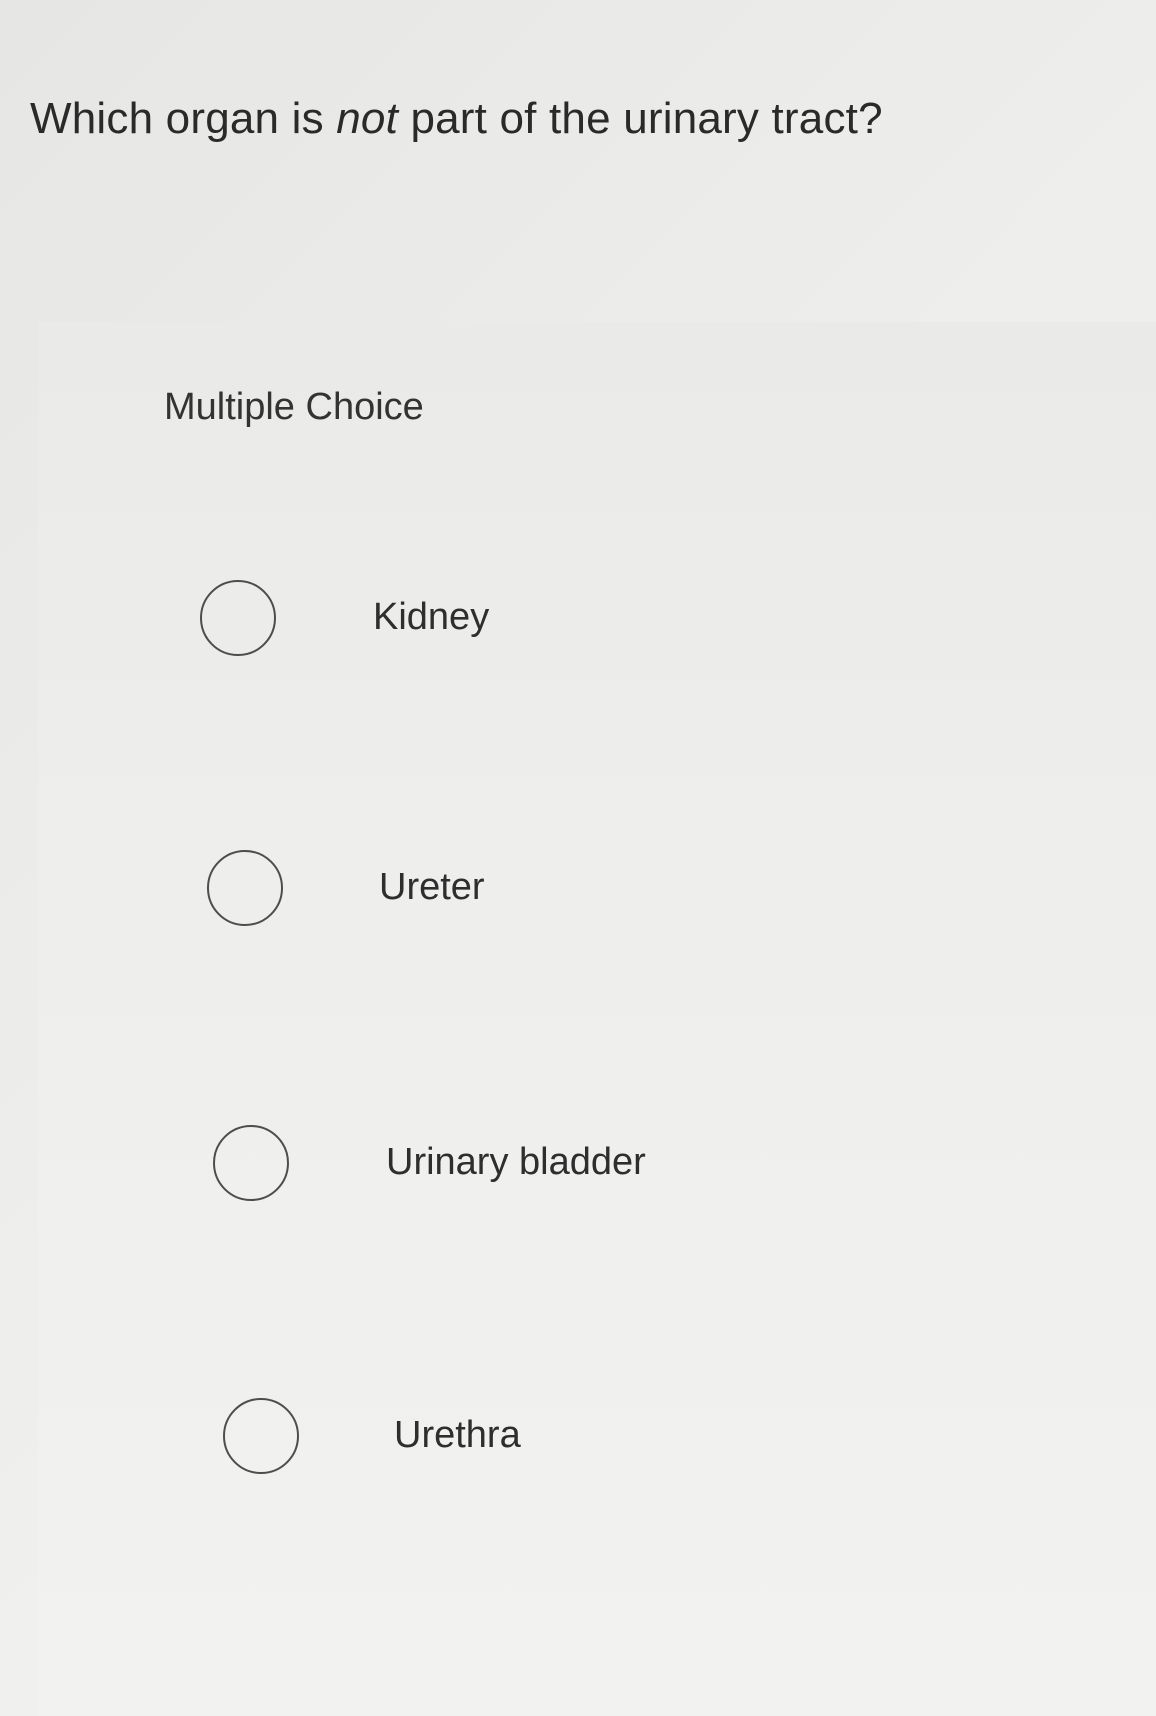 This screenshot has width=1156, height=1716. I want to click on question-type-label: Multiple Choice, so click(294, 407).